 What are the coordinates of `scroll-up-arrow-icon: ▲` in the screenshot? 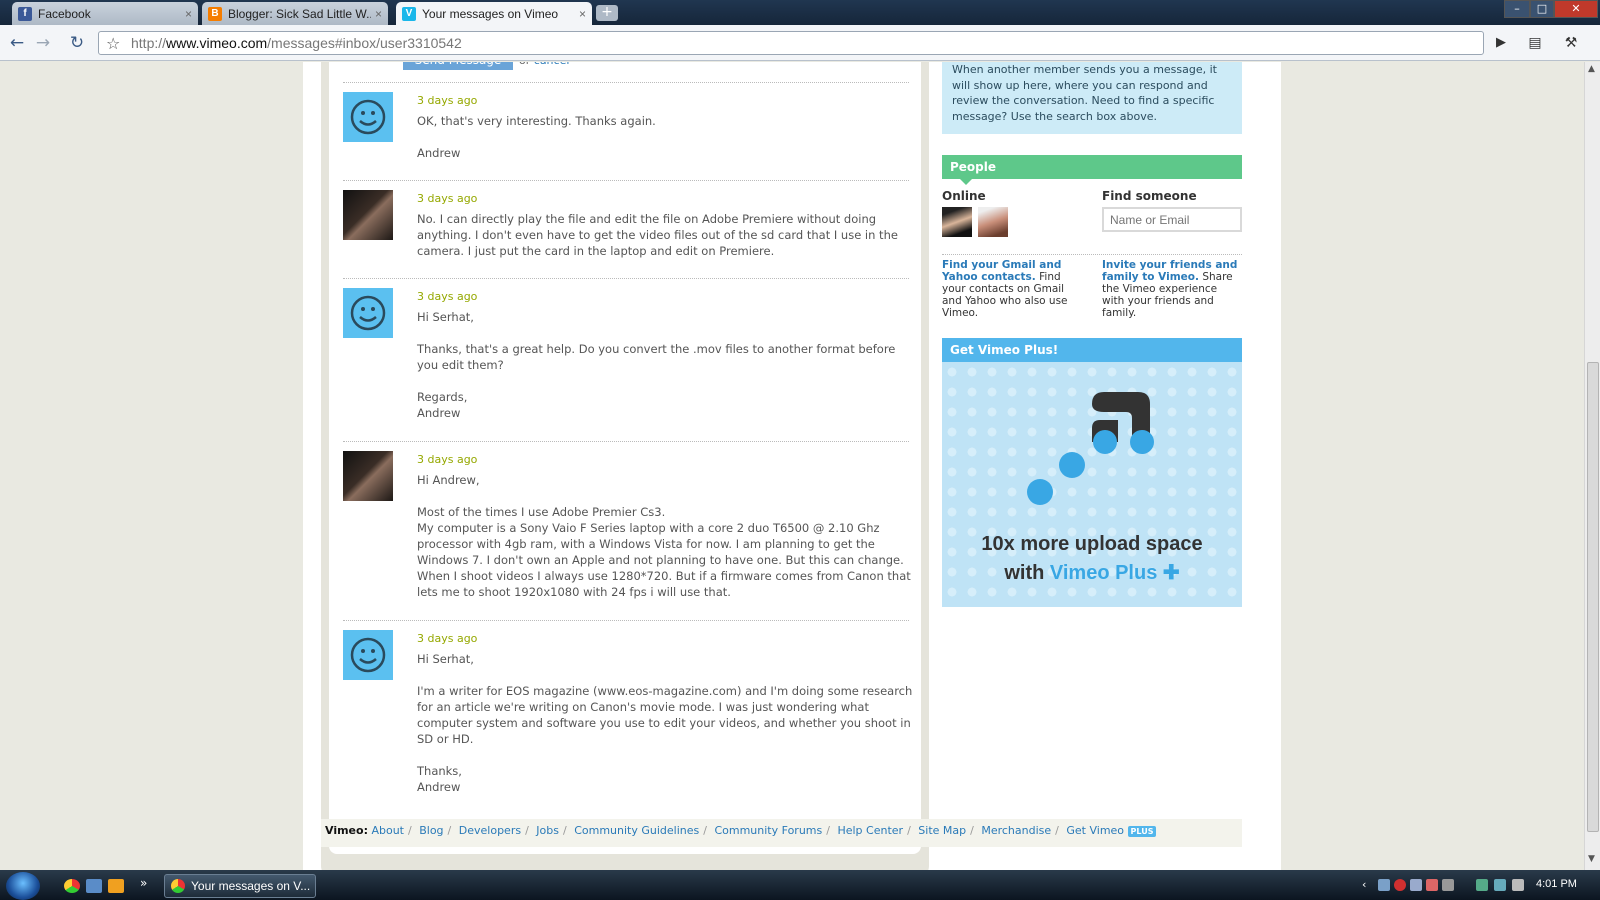 It's located at (1591, 69).